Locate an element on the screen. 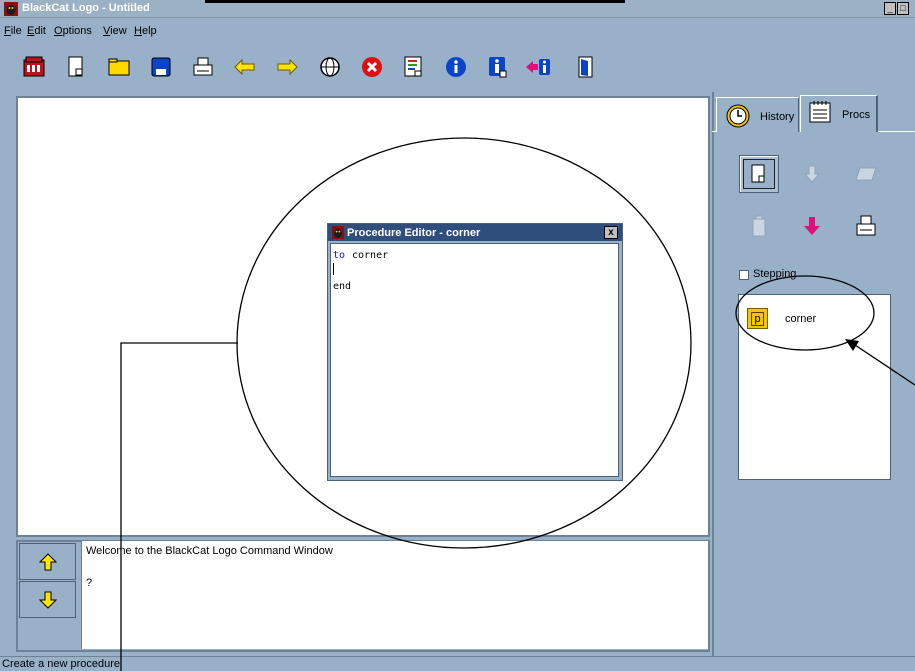 Image resolution: width=915 pixels, height=671 pixels. stepping-label: Stepping is located at coordinates (775, 274).